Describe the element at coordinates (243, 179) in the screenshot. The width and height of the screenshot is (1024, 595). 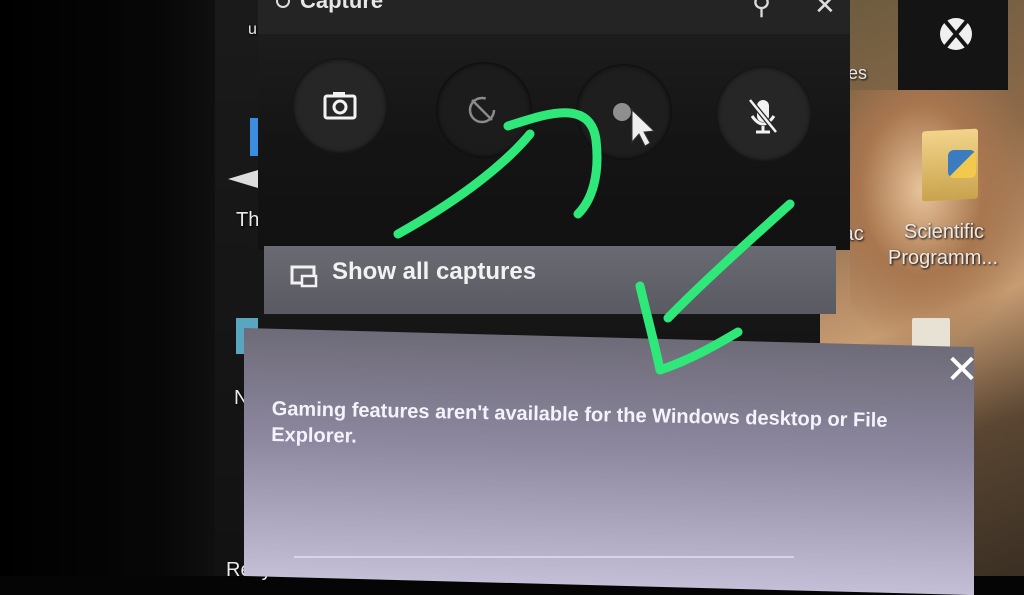
I see `desktop-shortcut-arrow-icon` at that location.